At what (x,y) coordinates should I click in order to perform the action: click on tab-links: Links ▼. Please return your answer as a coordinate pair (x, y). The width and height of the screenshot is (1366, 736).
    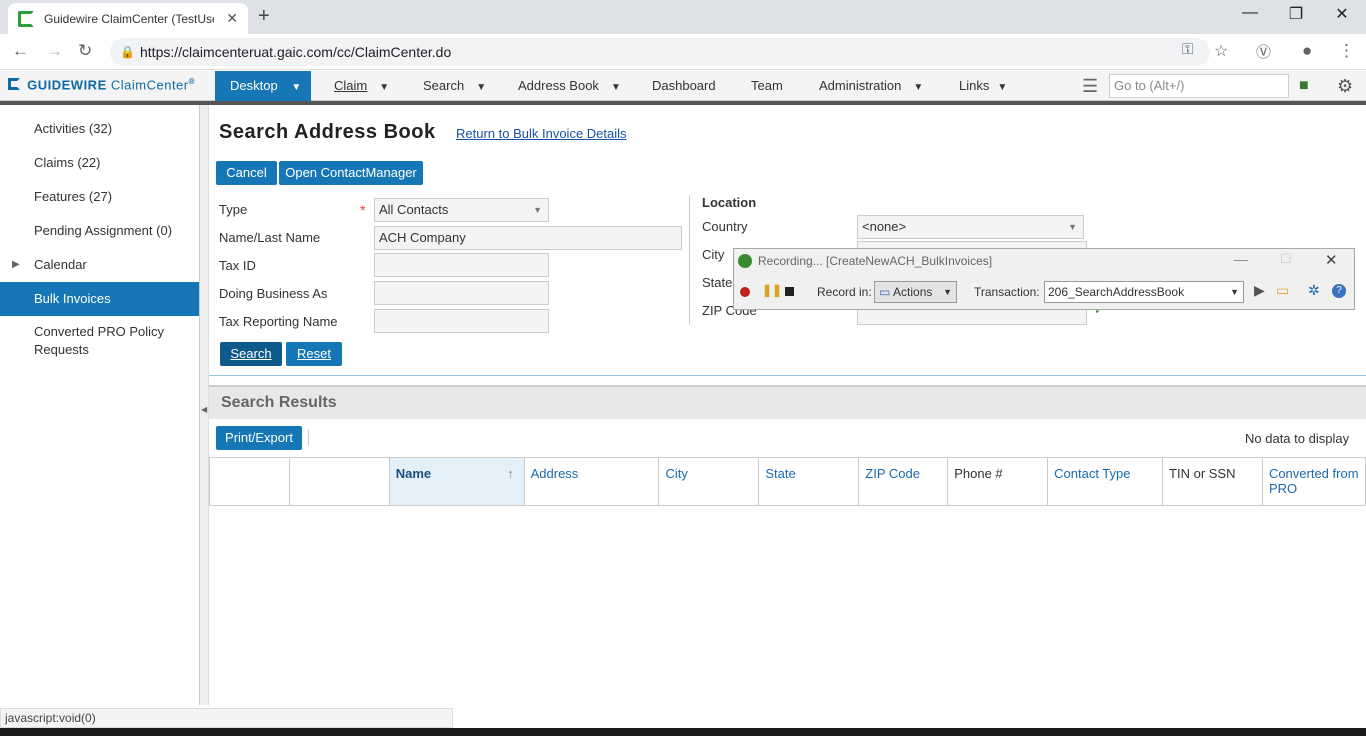
    Looking at the image, I should click on (983, 86).